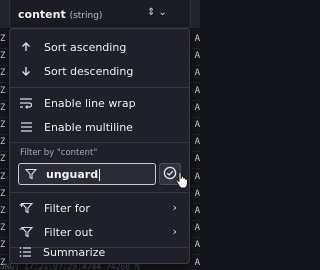 This screenshot has height=270, width=320. Describe the element at coordinates (163, 12) in the screenshot. I see `chevron-down-icon: ⌄` at that location.